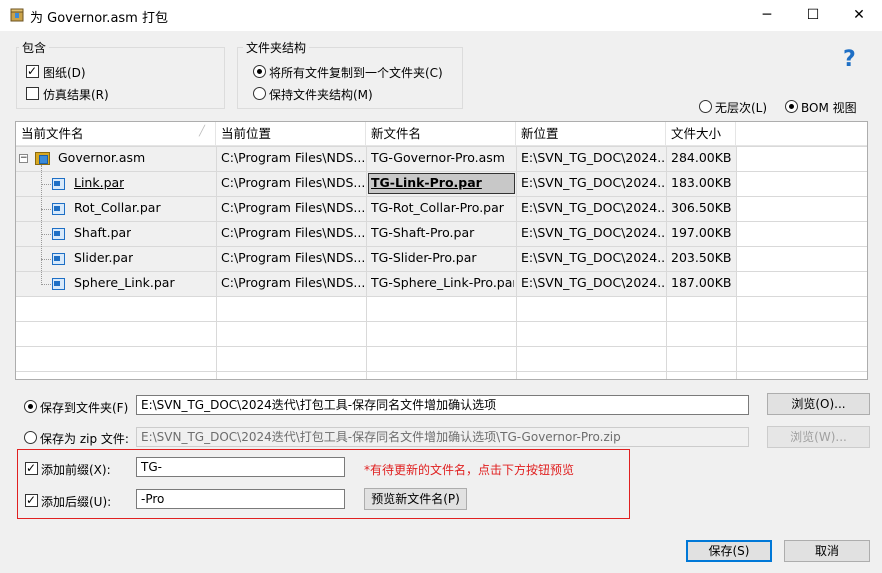  What do you see at coordinates (31, 500) in the screenshot?
I see `suffix-checkbox` at bounding box center [31, 500].